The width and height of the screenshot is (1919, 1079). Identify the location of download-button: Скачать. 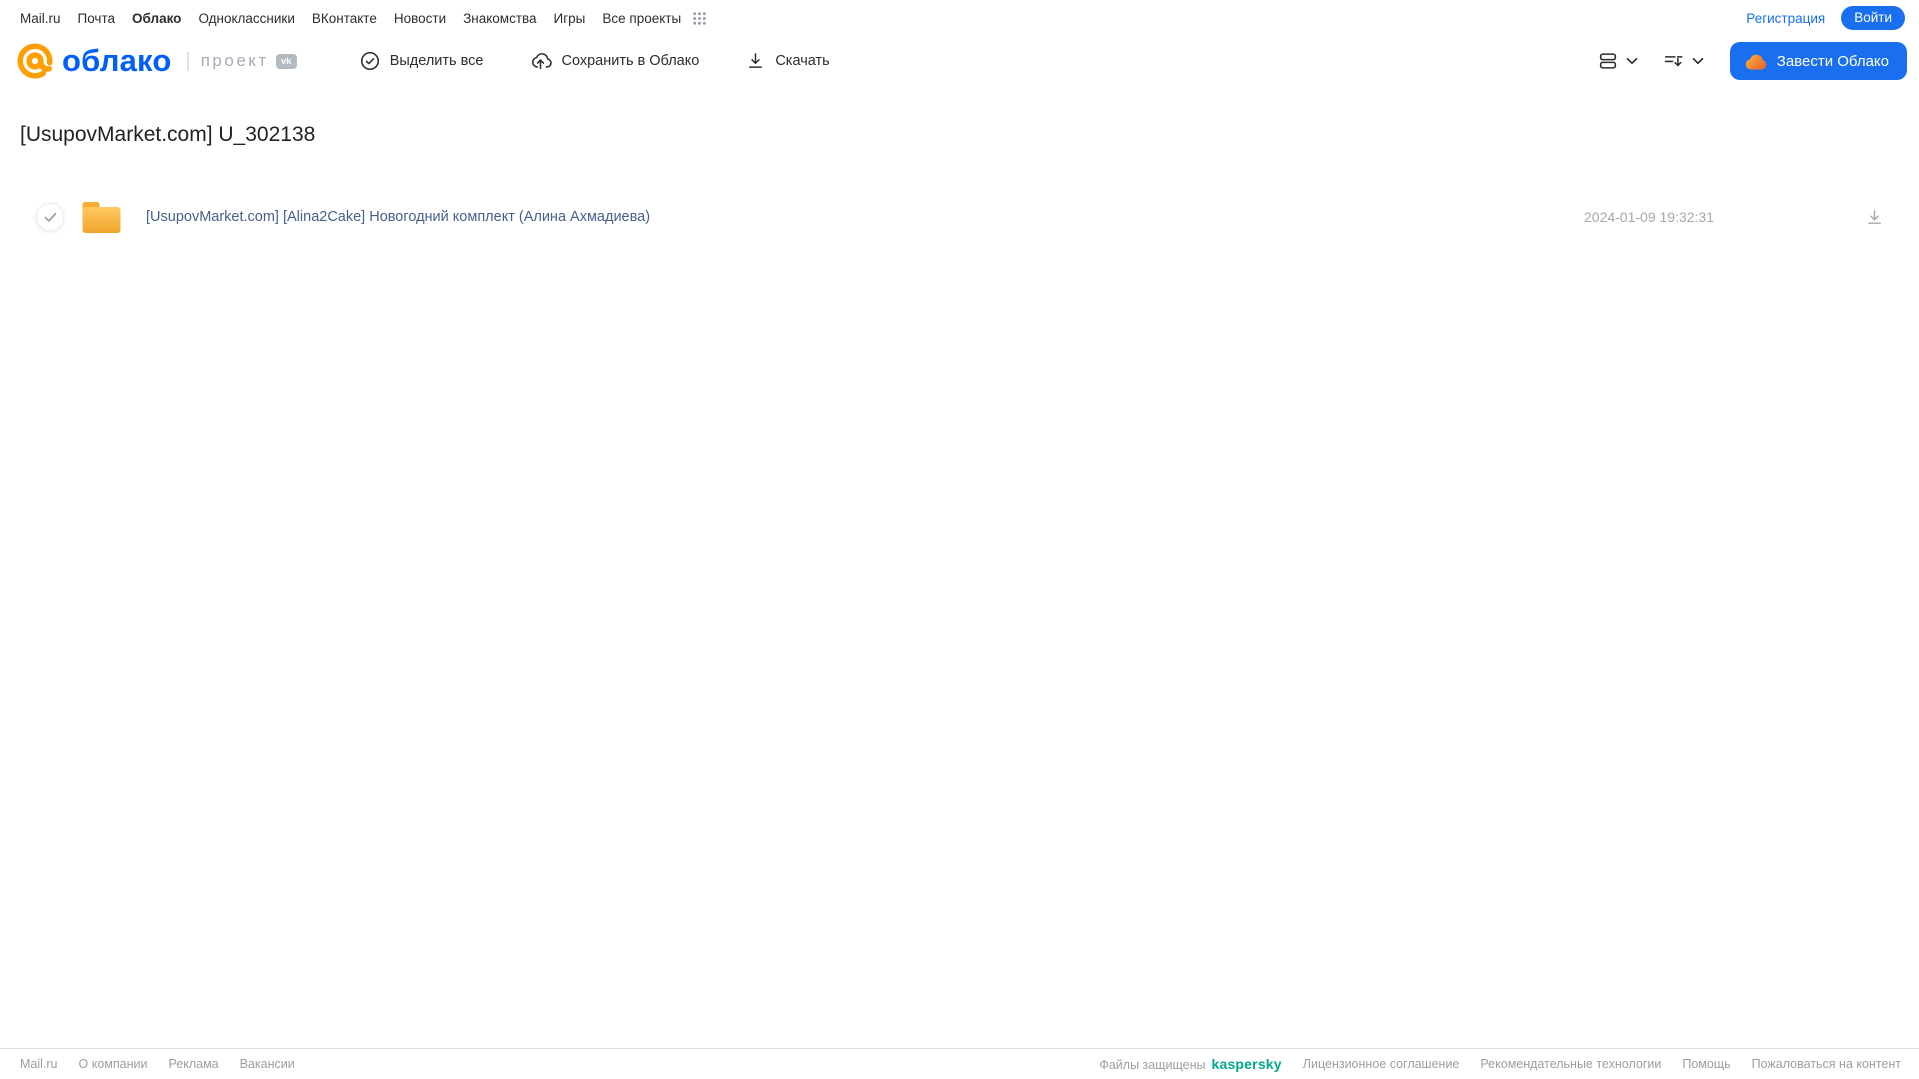
(787, 61).